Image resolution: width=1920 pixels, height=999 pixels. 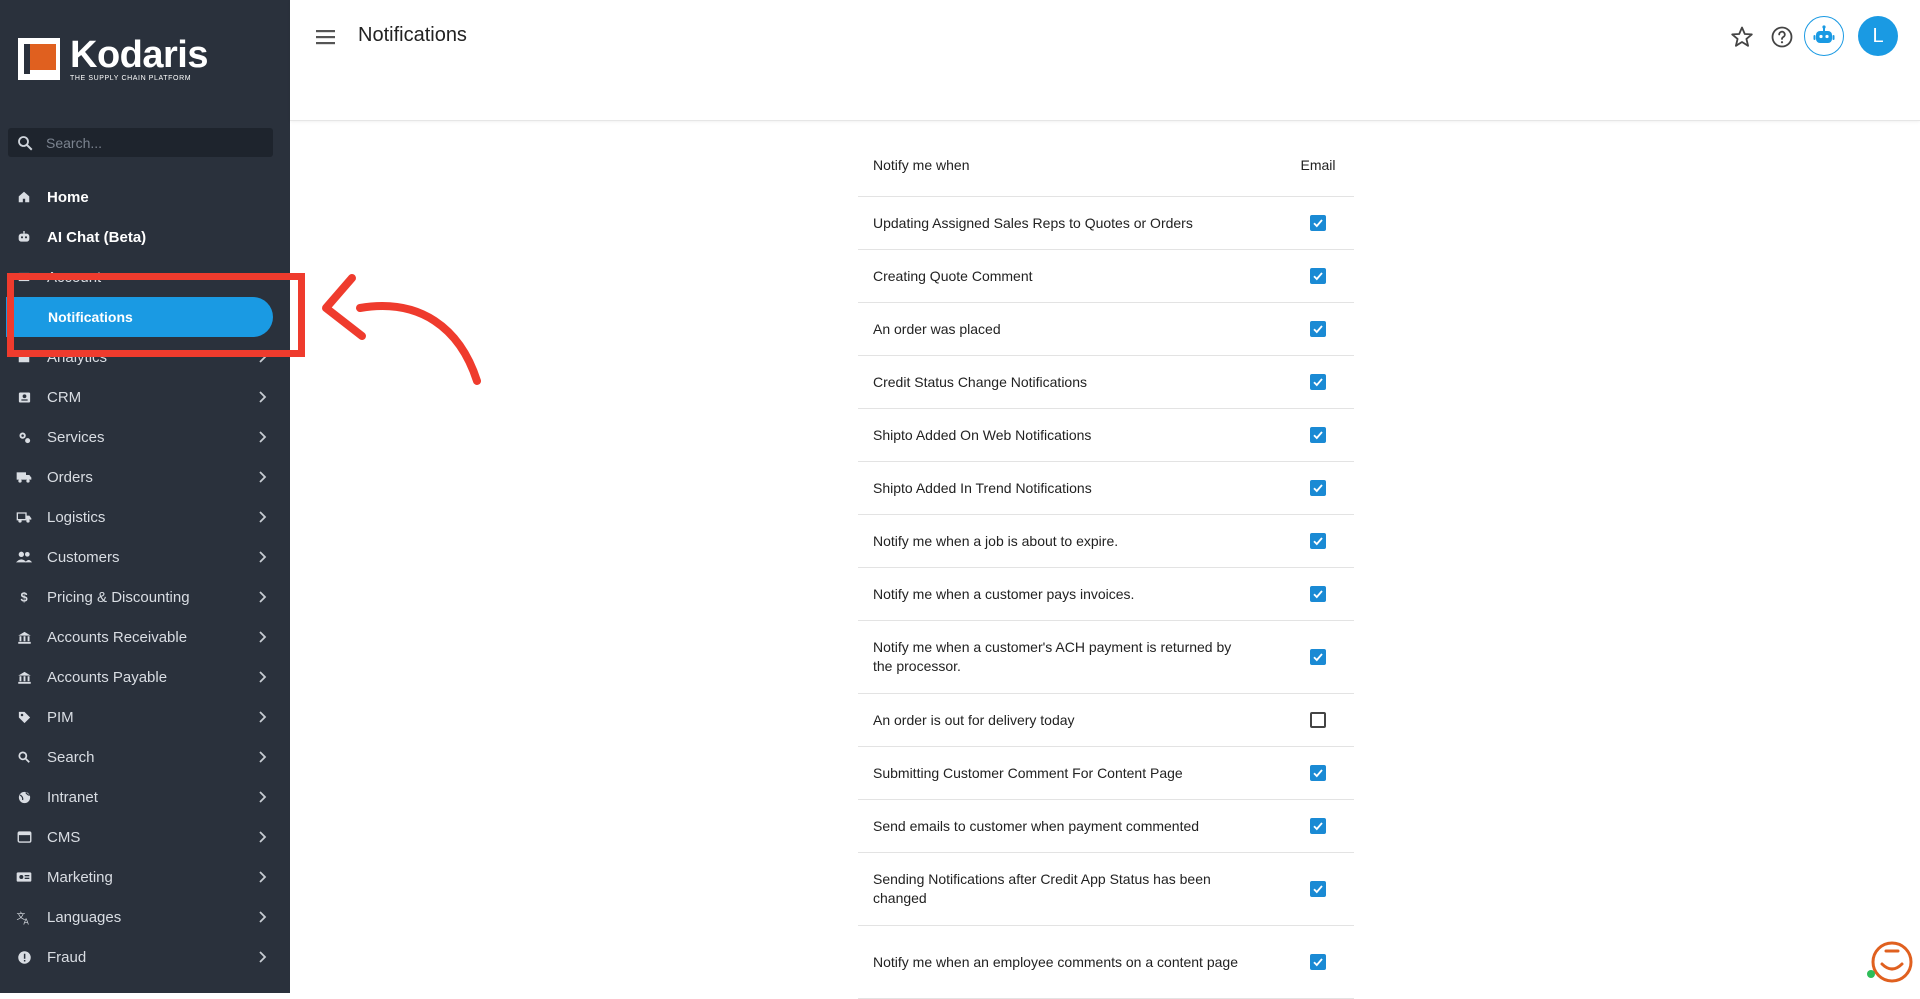 I want to click on sidebar-item-search: Search, so click(x=145, y=757).